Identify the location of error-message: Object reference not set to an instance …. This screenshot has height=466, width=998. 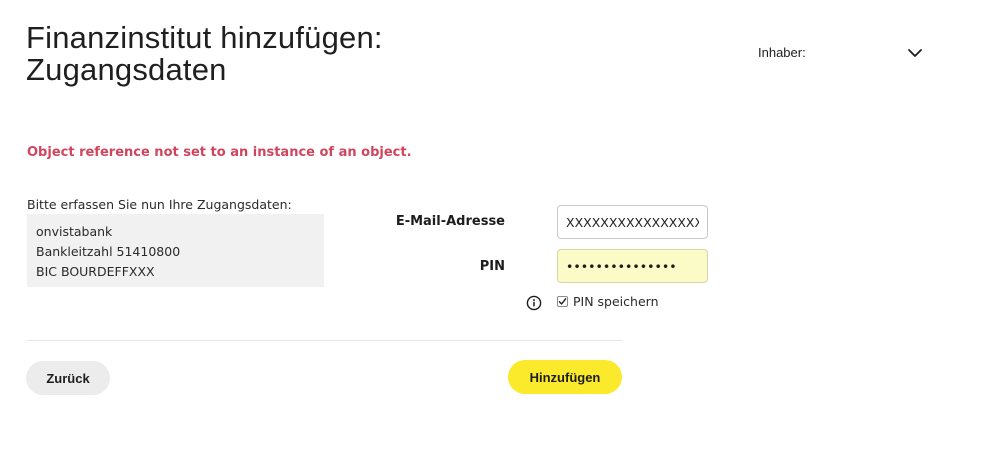
(219, 152).